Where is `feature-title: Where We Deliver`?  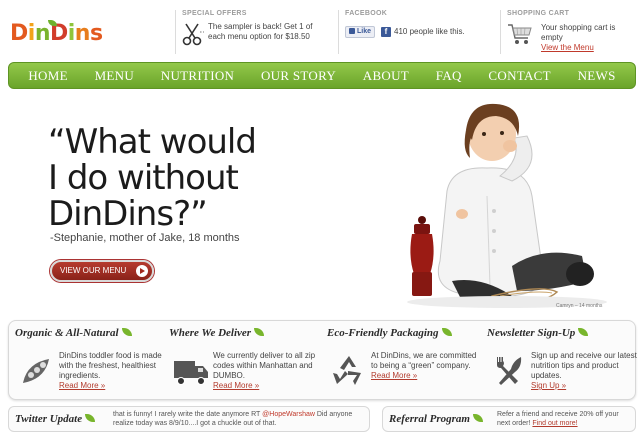 feature-title: Where We Deliver is located at coordinates (244, 333).